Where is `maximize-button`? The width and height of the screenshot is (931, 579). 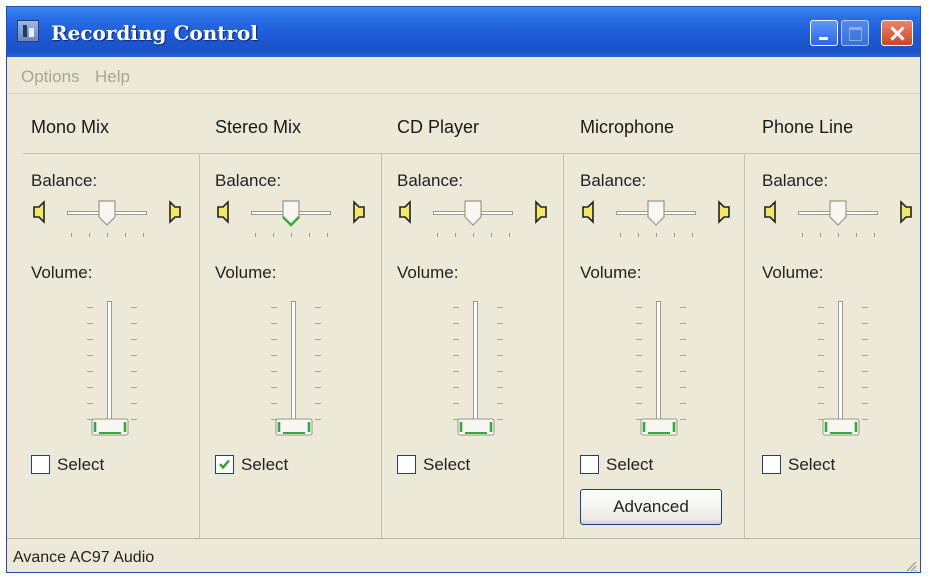
maximize-button is located at coordinates (855, 33).